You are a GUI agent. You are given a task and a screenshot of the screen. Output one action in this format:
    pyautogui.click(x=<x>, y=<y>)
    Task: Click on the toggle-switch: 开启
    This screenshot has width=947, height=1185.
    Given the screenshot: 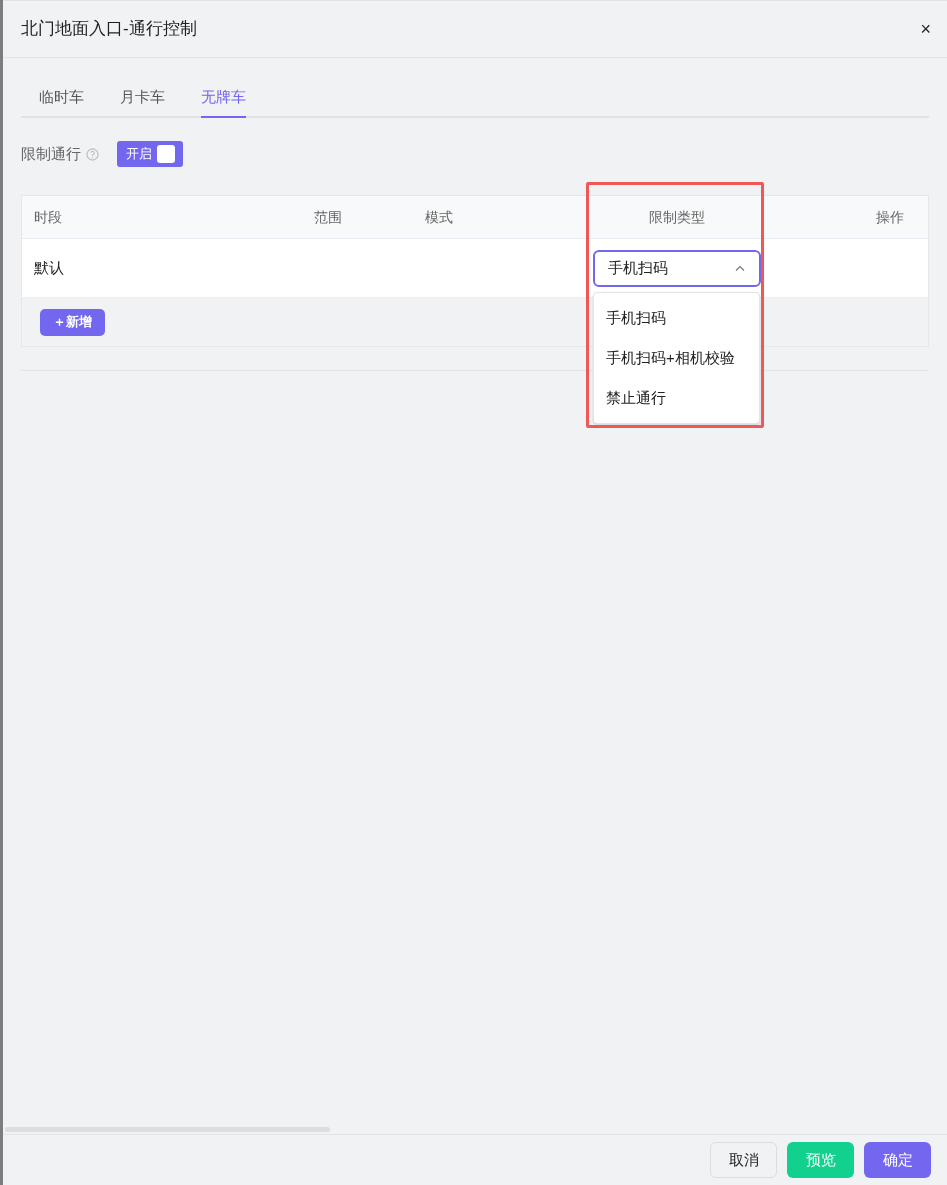 What is the action you would take?
    pyautogui.click(x=150, y=154)
    